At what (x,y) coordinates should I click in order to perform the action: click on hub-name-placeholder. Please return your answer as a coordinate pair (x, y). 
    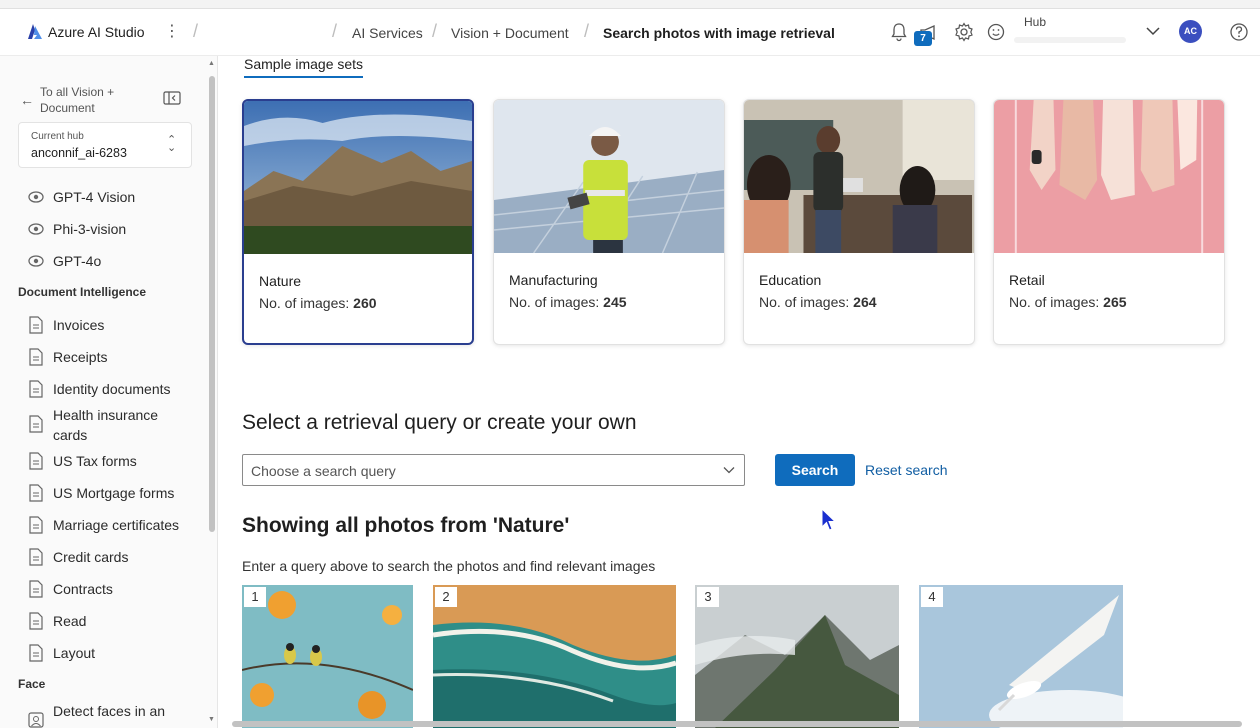
    Looking at the image, I should click on (1070, 40).